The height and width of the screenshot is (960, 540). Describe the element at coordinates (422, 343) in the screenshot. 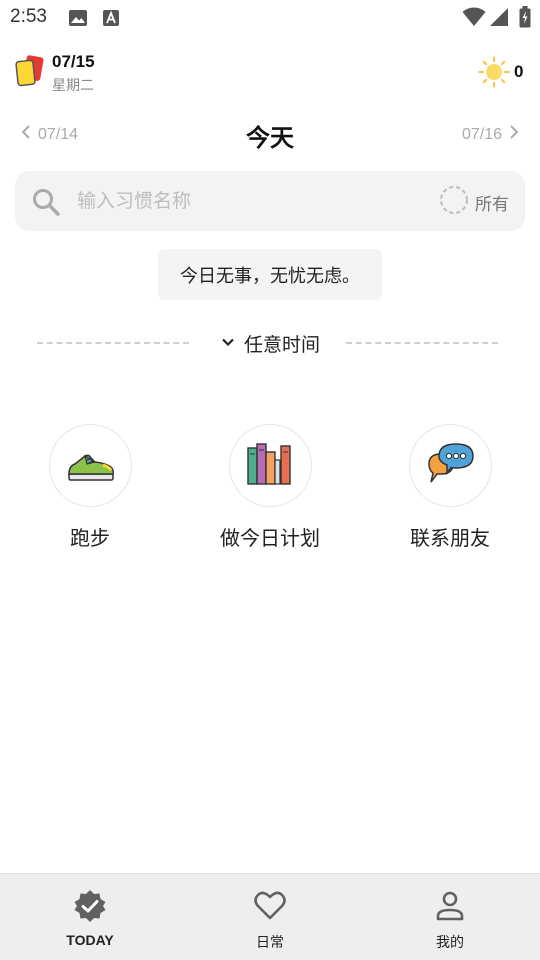

I see `divider-right` at that location.